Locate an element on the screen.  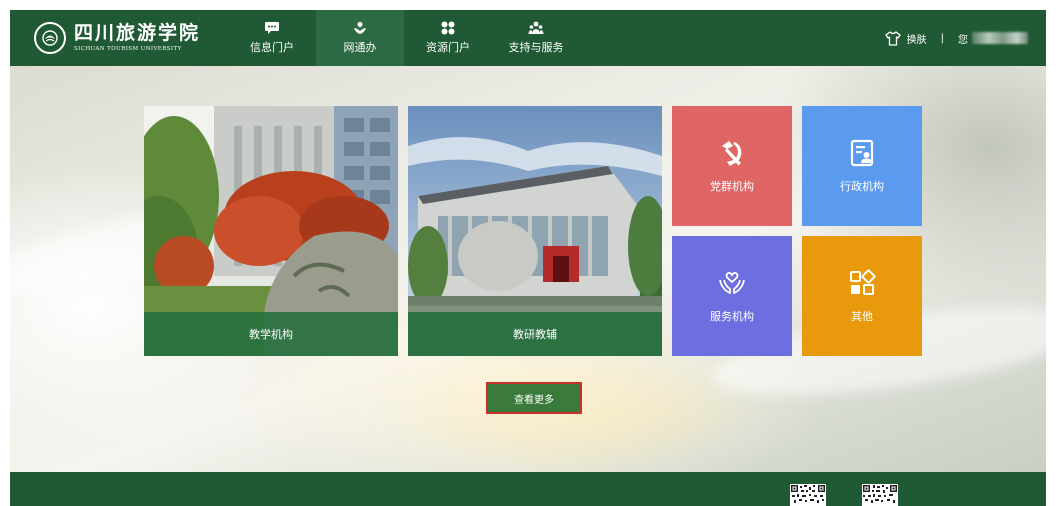
tile-other: 其他 is located at coordinates (862, 296).